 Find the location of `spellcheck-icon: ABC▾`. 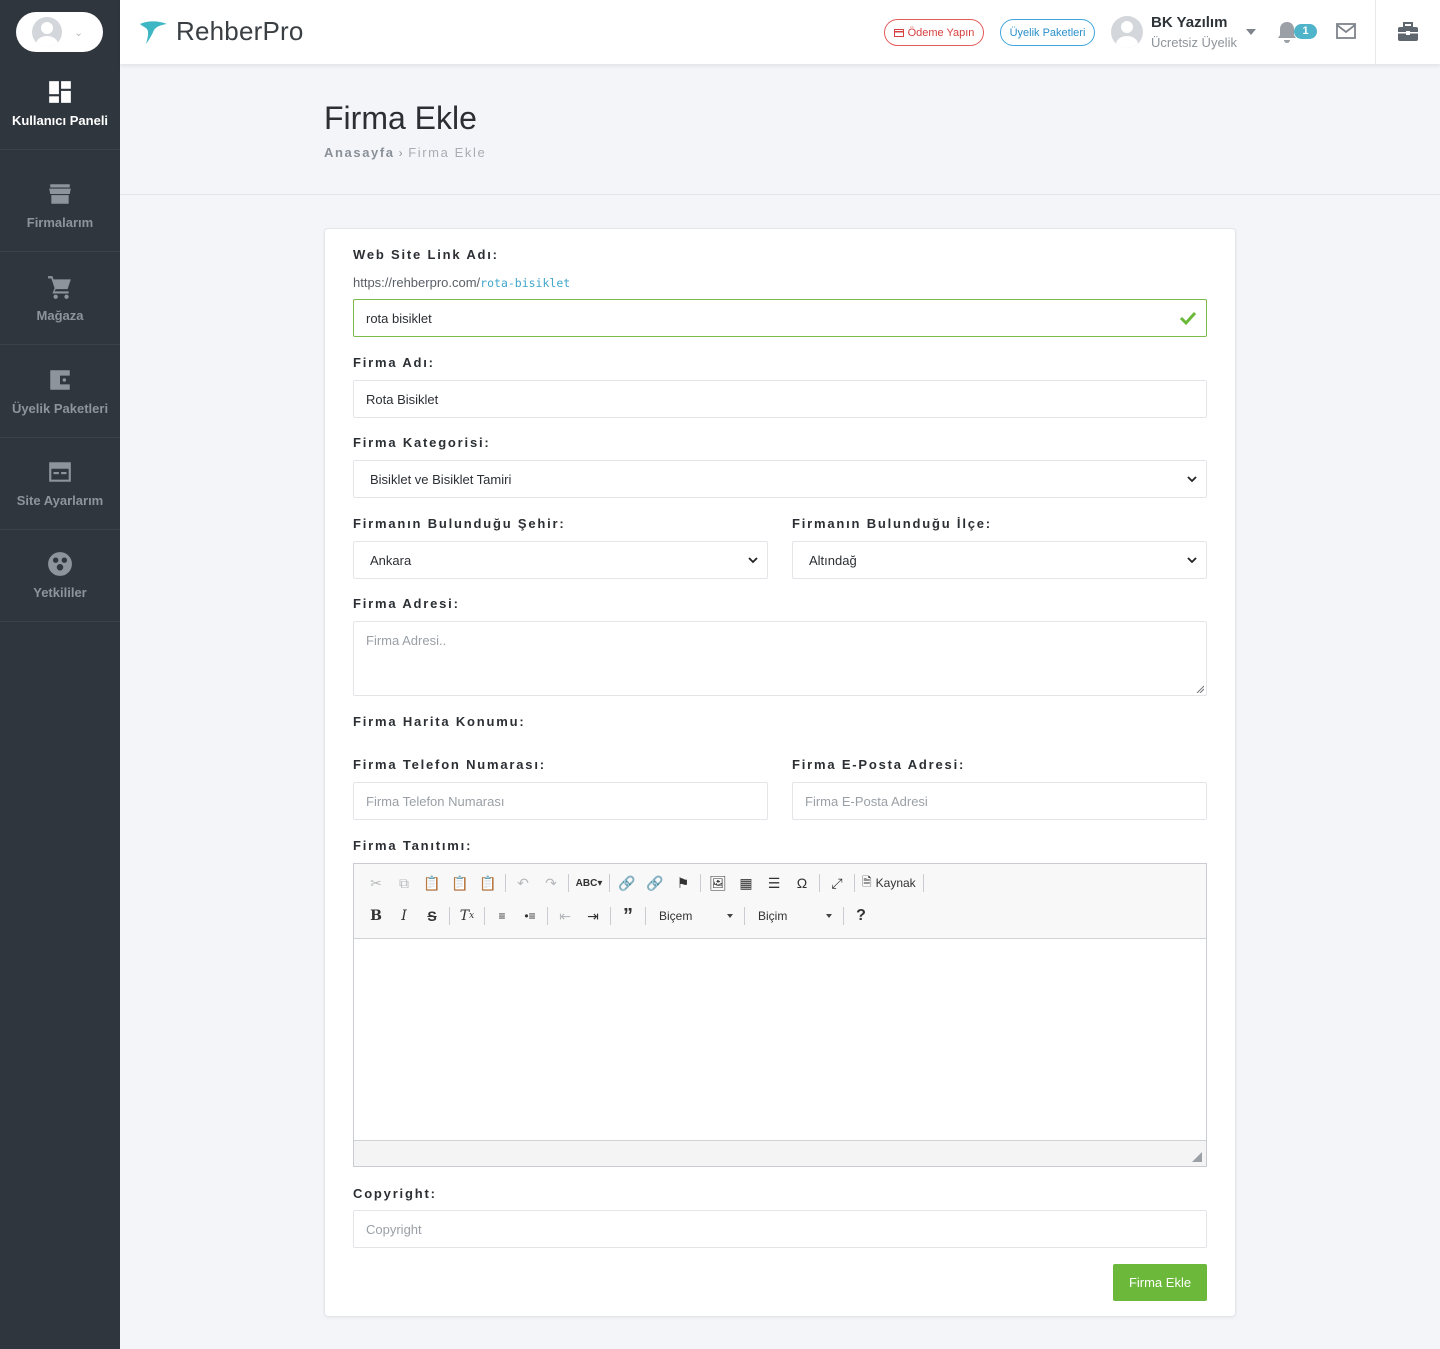

spellcheck-icon: ABC▾ is located at coordinates (589, 883).